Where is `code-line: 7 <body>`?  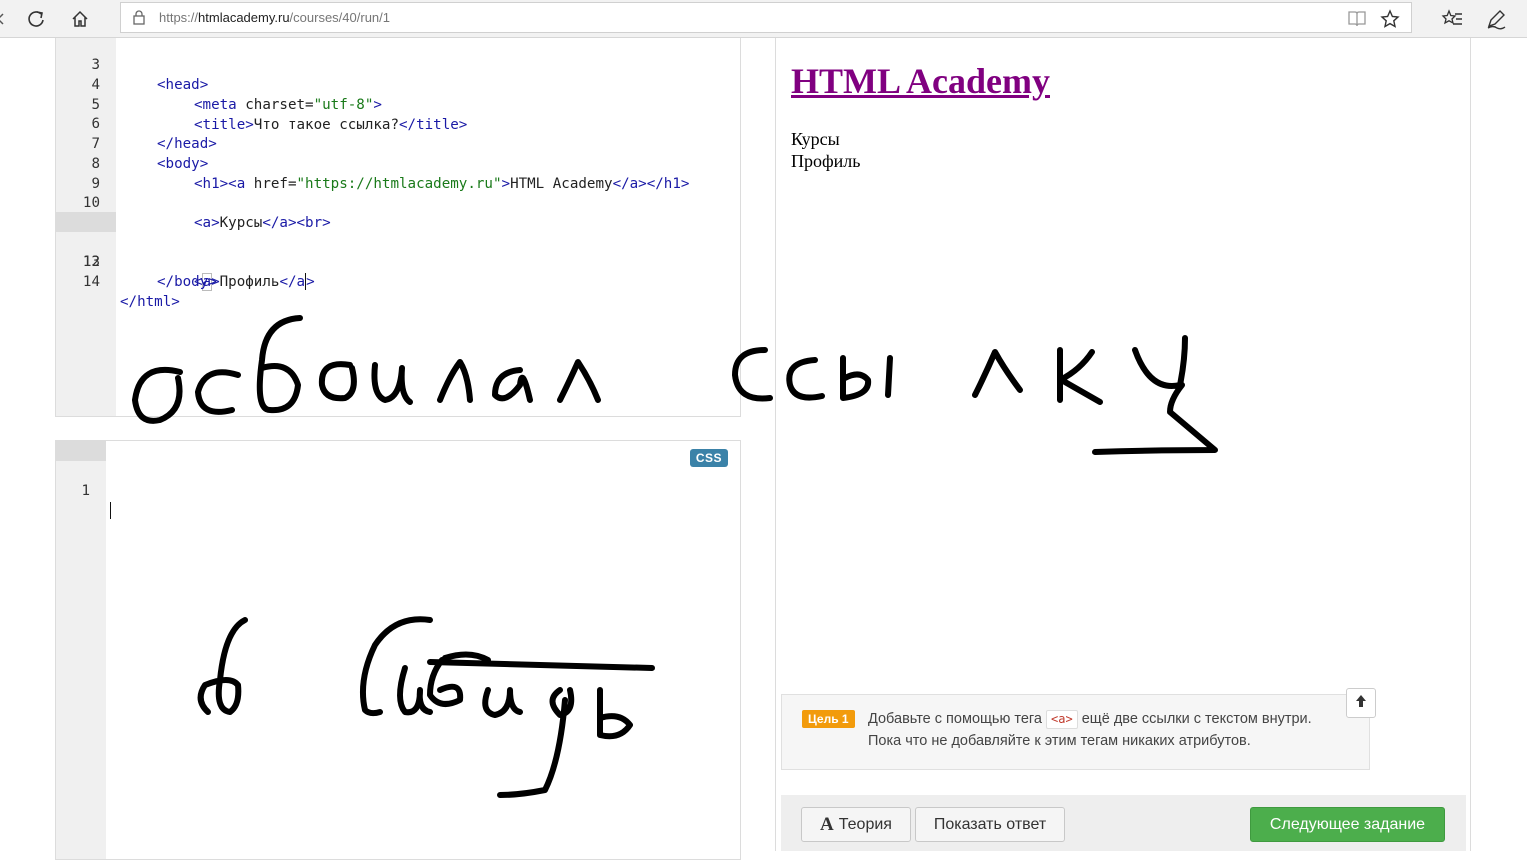 code-line: 7 <body> is located at coordinates (150, 154).